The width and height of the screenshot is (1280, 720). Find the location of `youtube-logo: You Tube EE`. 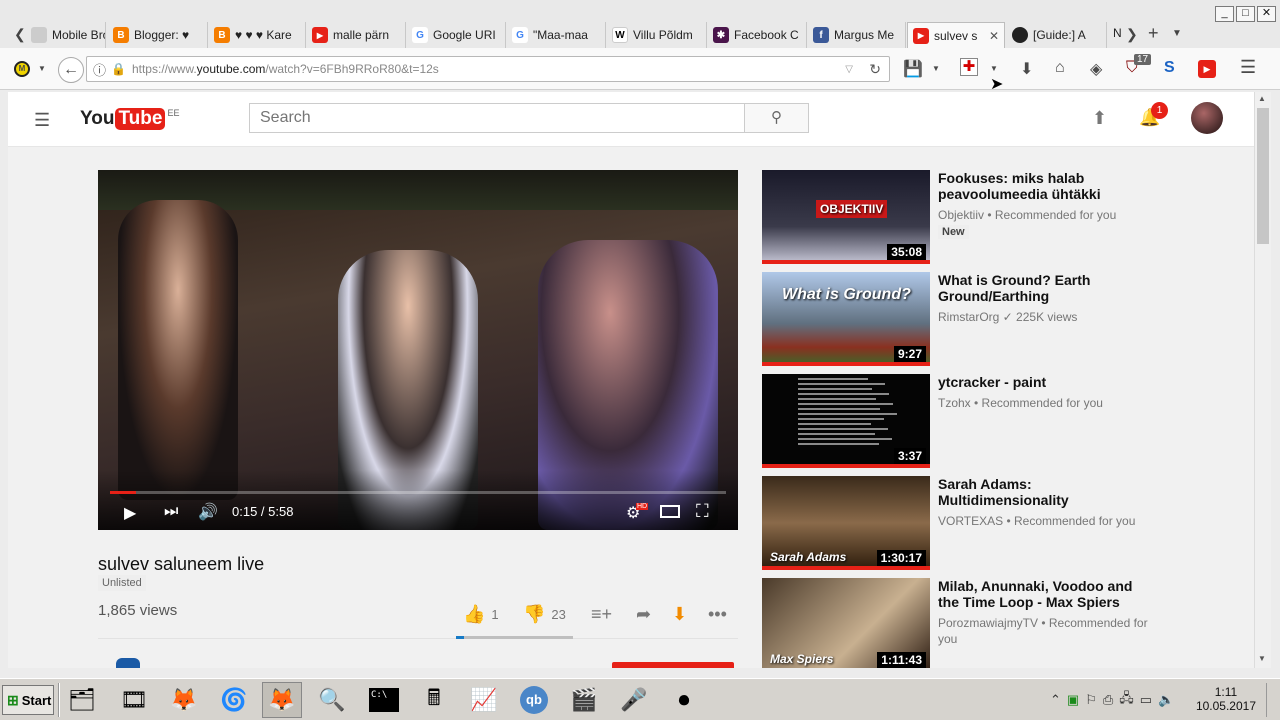

youtube-logo: You Tube EE is located at coordinates (129, 119).